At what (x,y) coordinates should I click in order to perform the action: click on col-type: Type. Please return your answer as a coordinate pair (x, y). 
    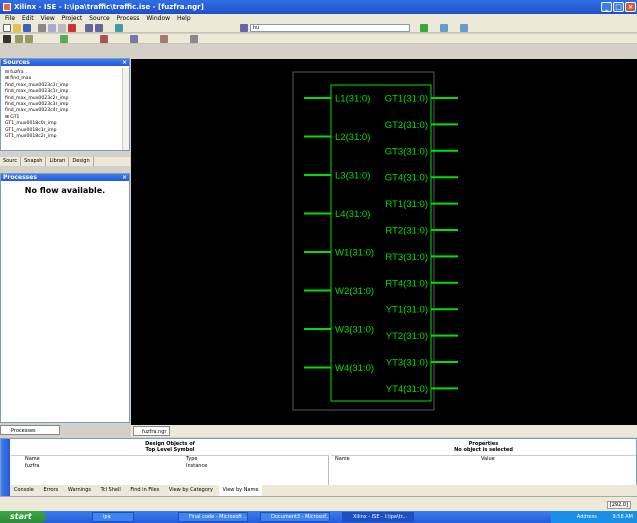
    Looking at the image, I should click on (192, 459).